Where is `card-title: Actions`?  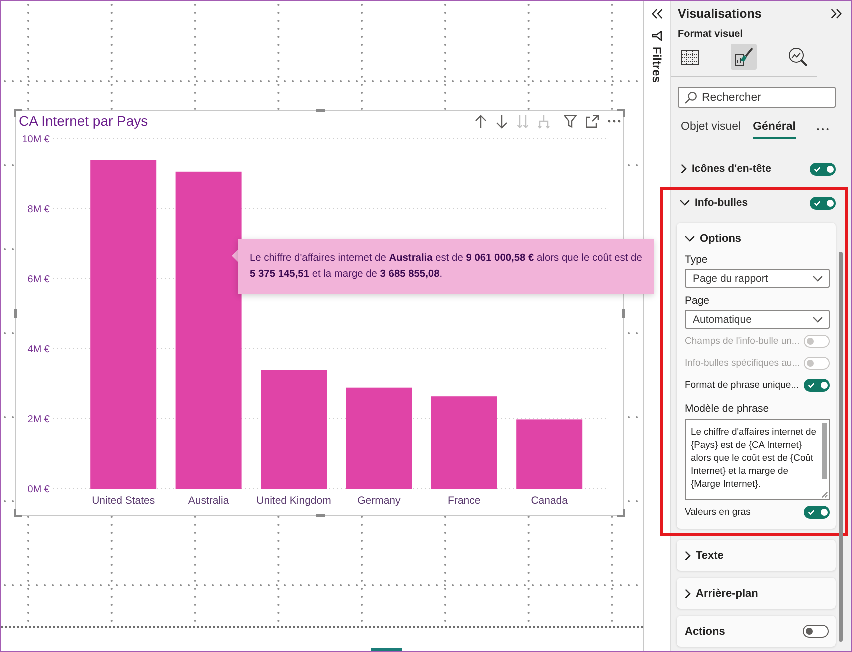
card-title: Actions is located at coordinates (741, 632).